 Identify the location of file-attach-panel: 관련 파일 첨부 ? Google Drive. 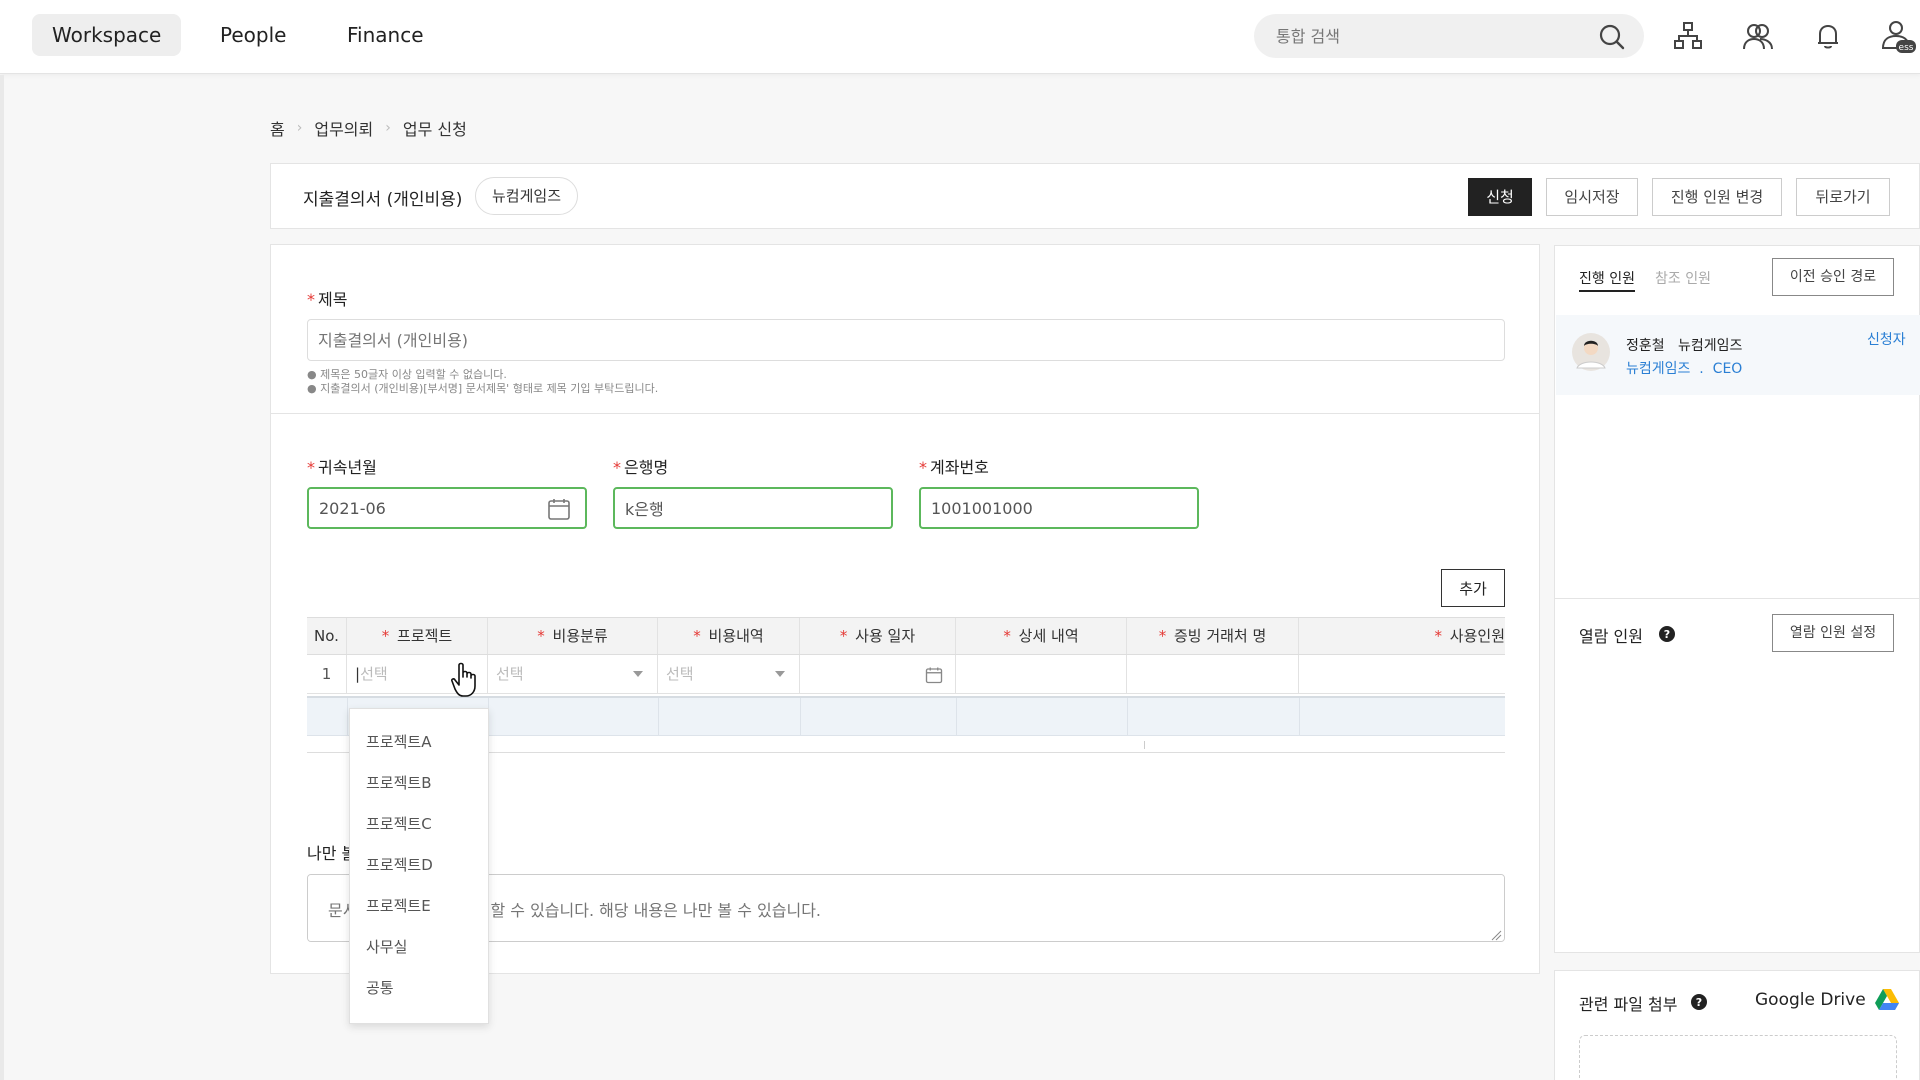
(1737, 1025).